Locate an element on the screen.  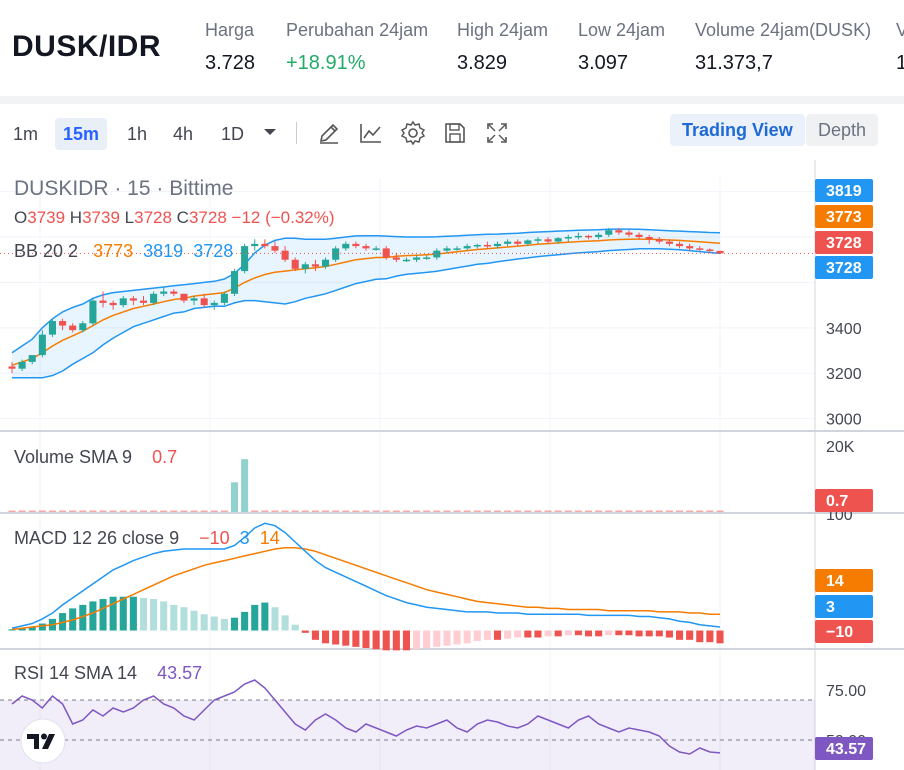
trading-view-tab: Trading View is located at coordinates (737, 130).